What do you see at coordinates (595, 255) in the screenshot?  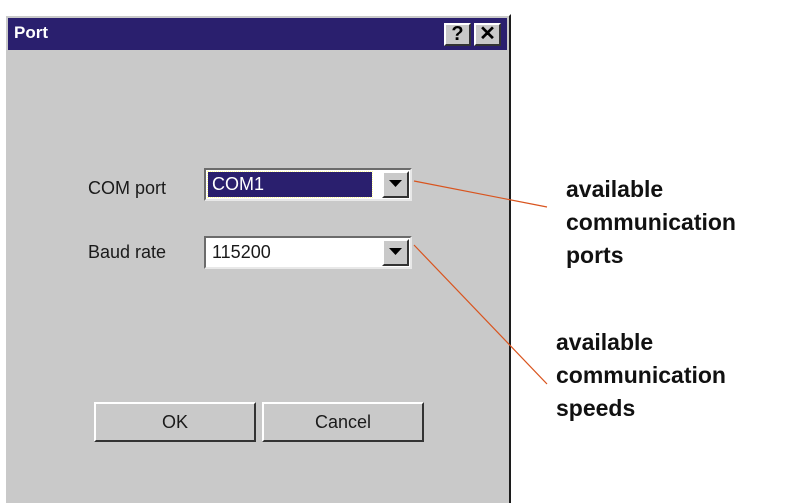 I see `ports-callout-line-3: ports` at bounding box center [595, 255].